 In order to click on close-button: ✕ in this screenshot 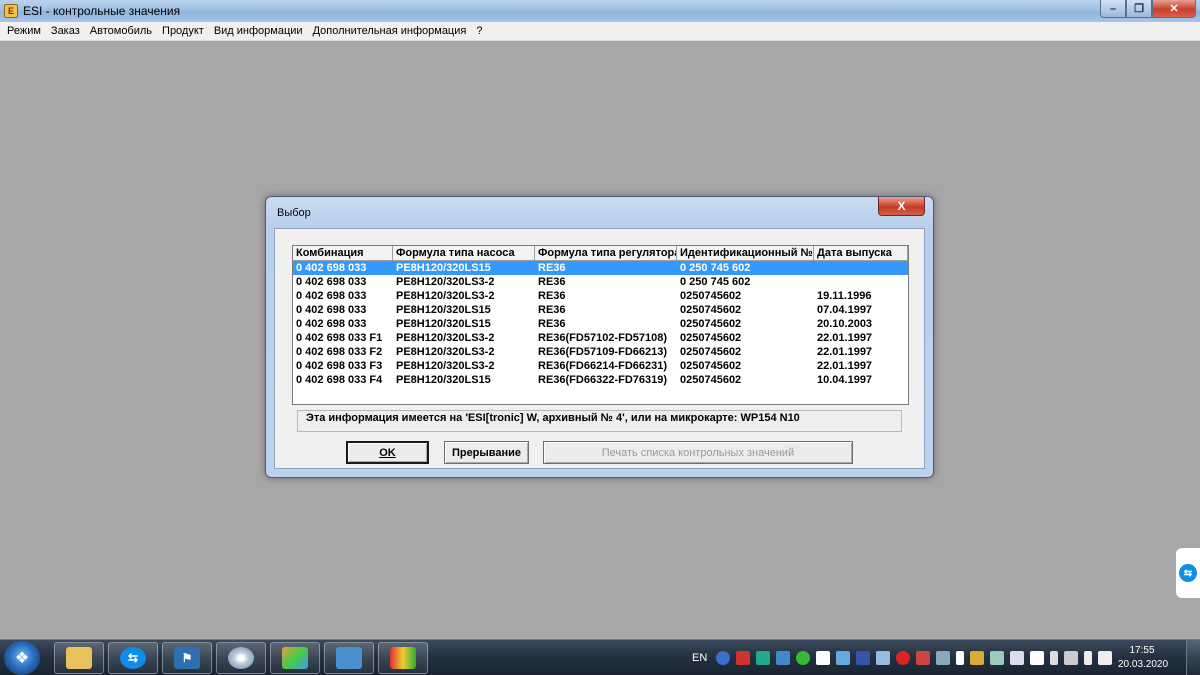, I will do `click(1174, 9)`.